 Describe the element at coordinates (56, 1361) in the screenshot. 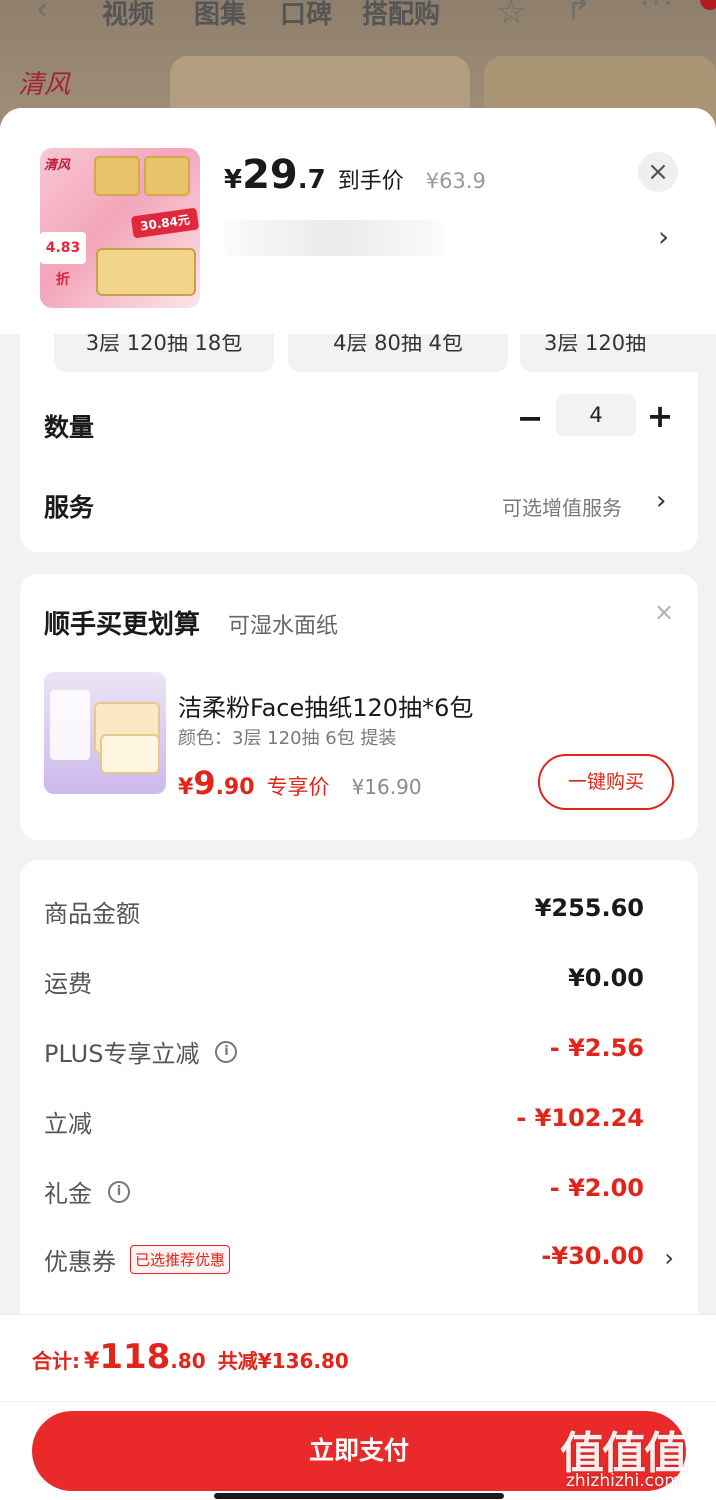

I see `total-label: 合计:` at that location.